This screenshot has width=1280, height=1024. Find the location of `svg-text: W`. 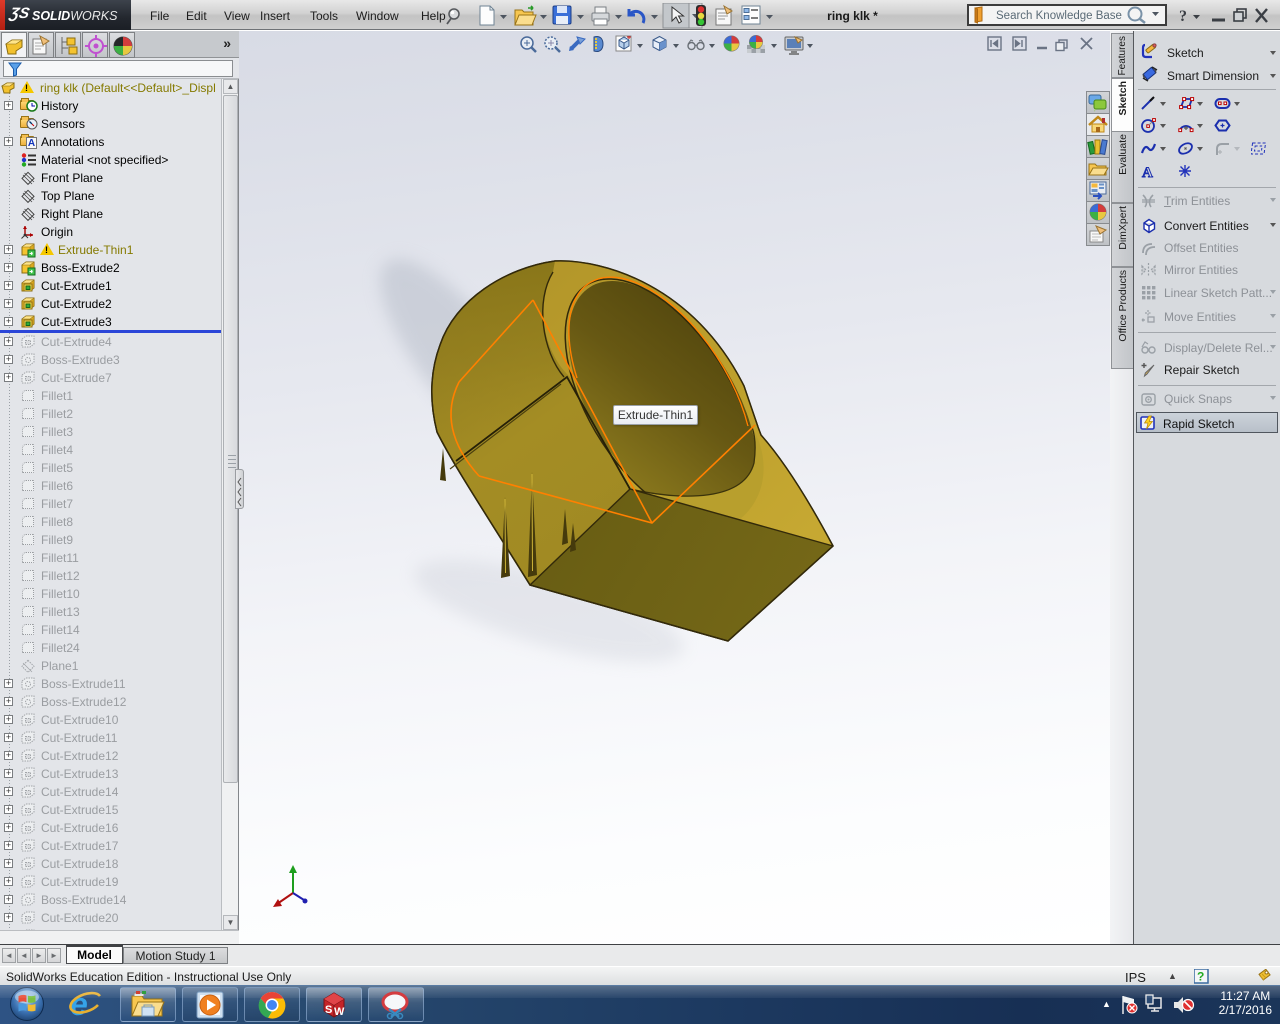

svg-text: W is located at coordinates (339, 1012).